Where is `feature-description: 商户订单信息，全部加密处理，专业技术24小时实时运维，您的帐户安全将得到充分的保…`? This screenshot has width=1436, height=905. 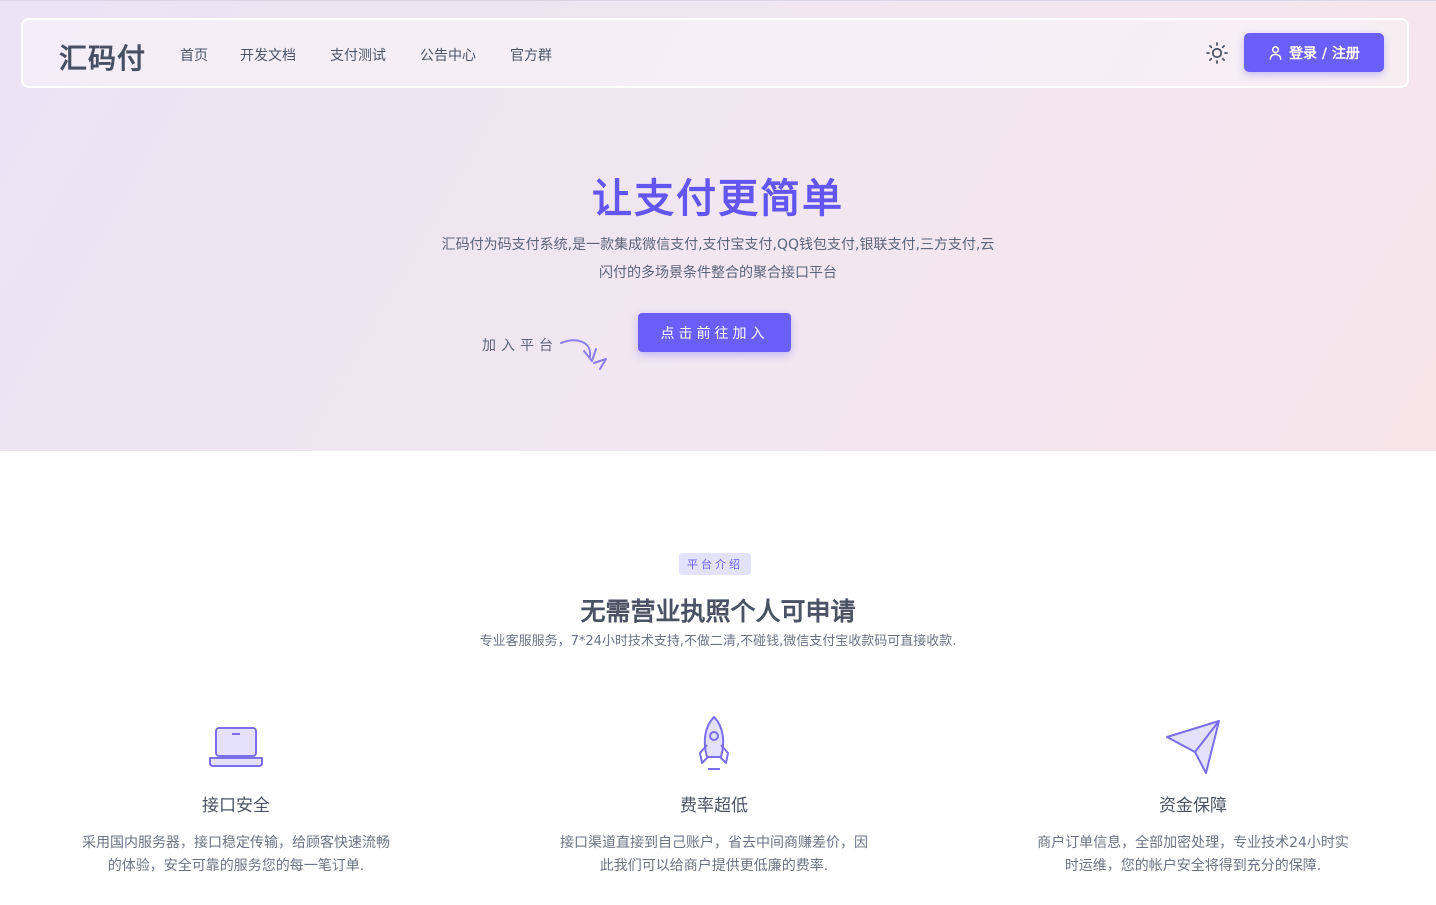 feature-description: 商户订单信息，全部加密处理，专业技术24小时实时运维，您的帐户安全将得到充分的保… is located at coordinates (1193, 854).